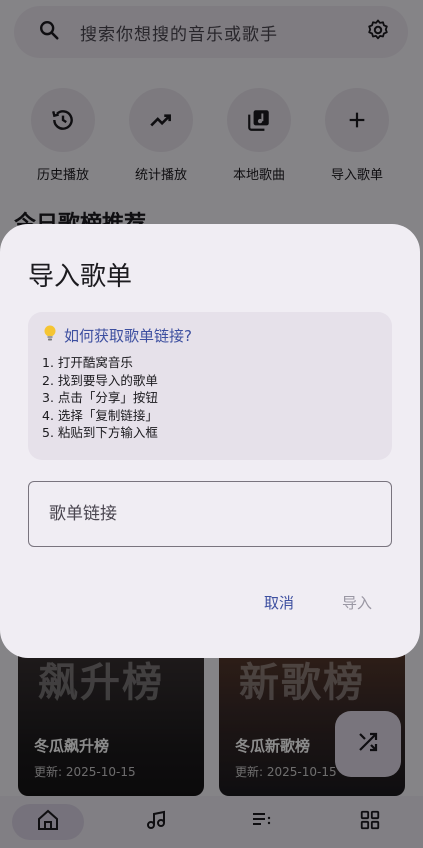 This screenshot has width=423, height=848. What do you see at coordinates (128, 335) in the screenshot?
I see `help-title: 如何获取歌单链接?` at bounding box center [128, 335].